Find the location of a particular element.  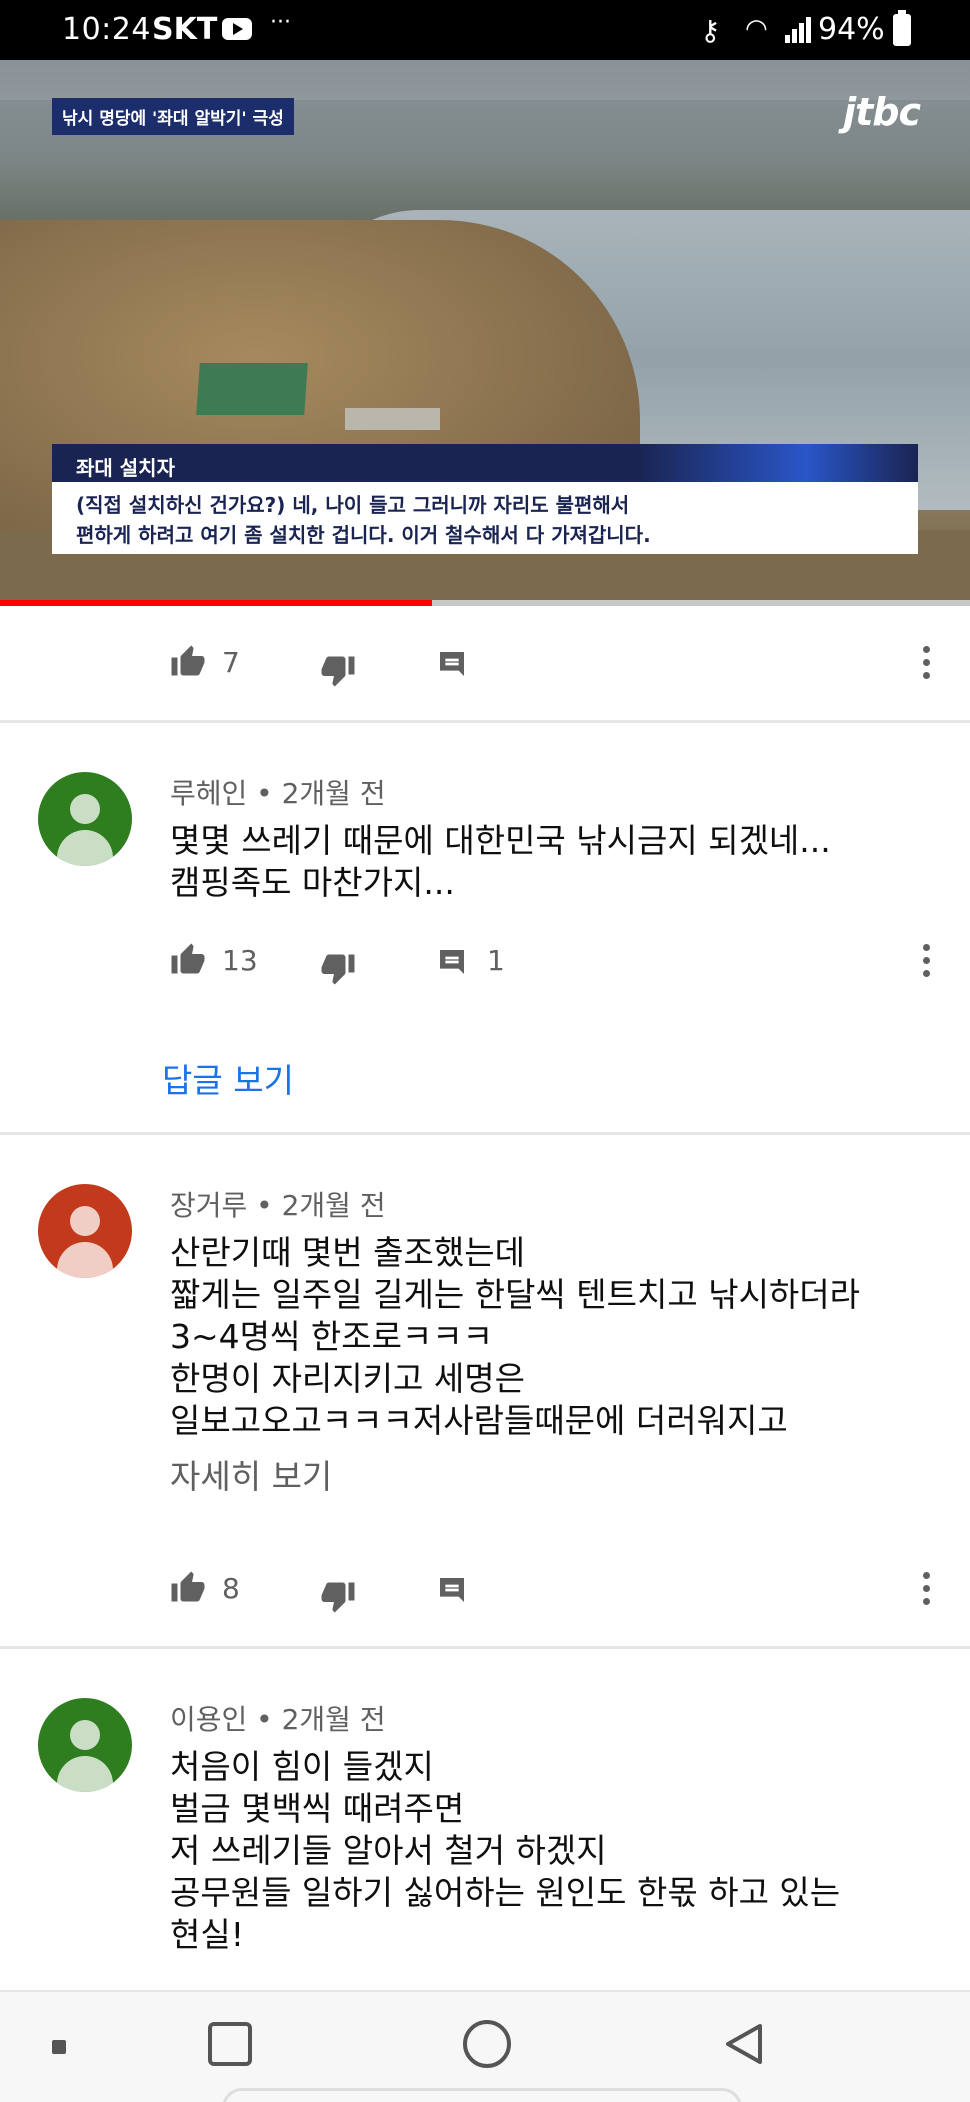

like-count: 7 is located at coordinates (231, 662).